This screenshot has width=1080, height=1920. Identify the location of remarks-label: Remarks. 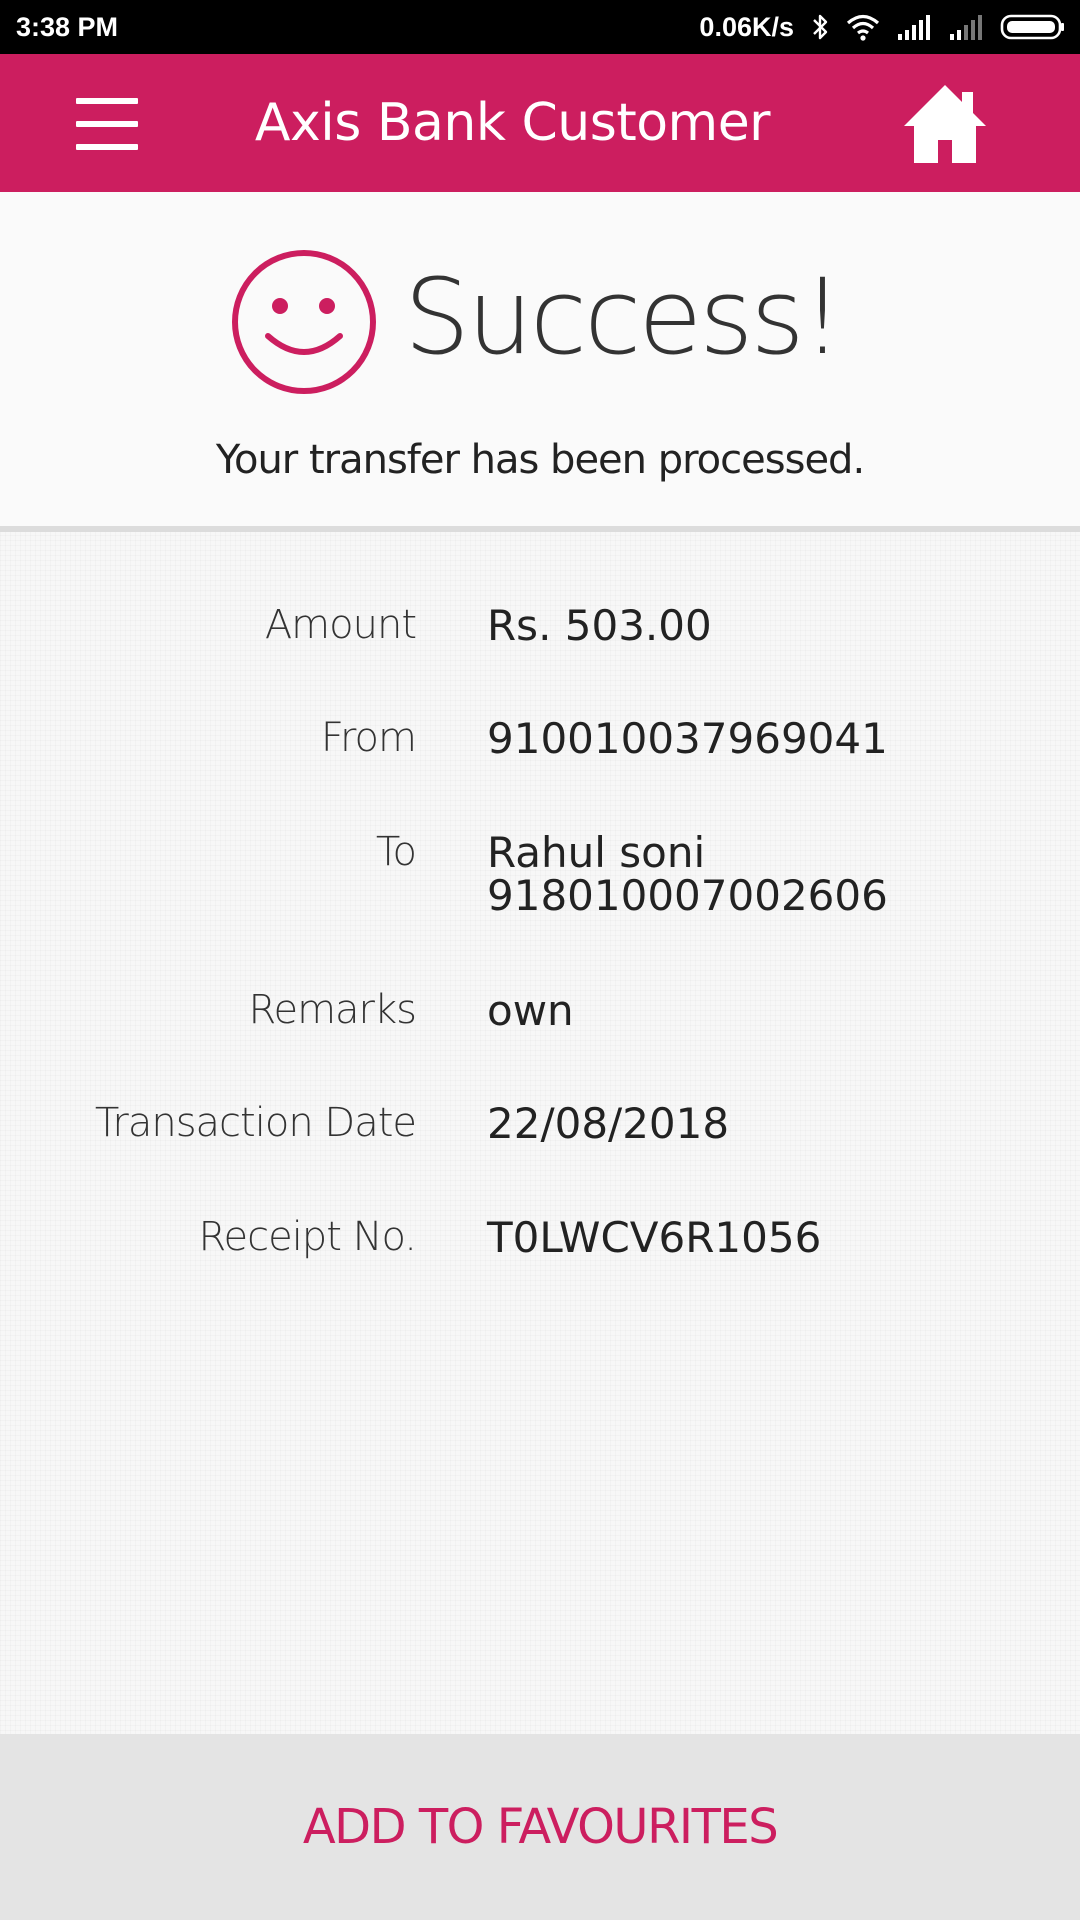
(332, 1010).